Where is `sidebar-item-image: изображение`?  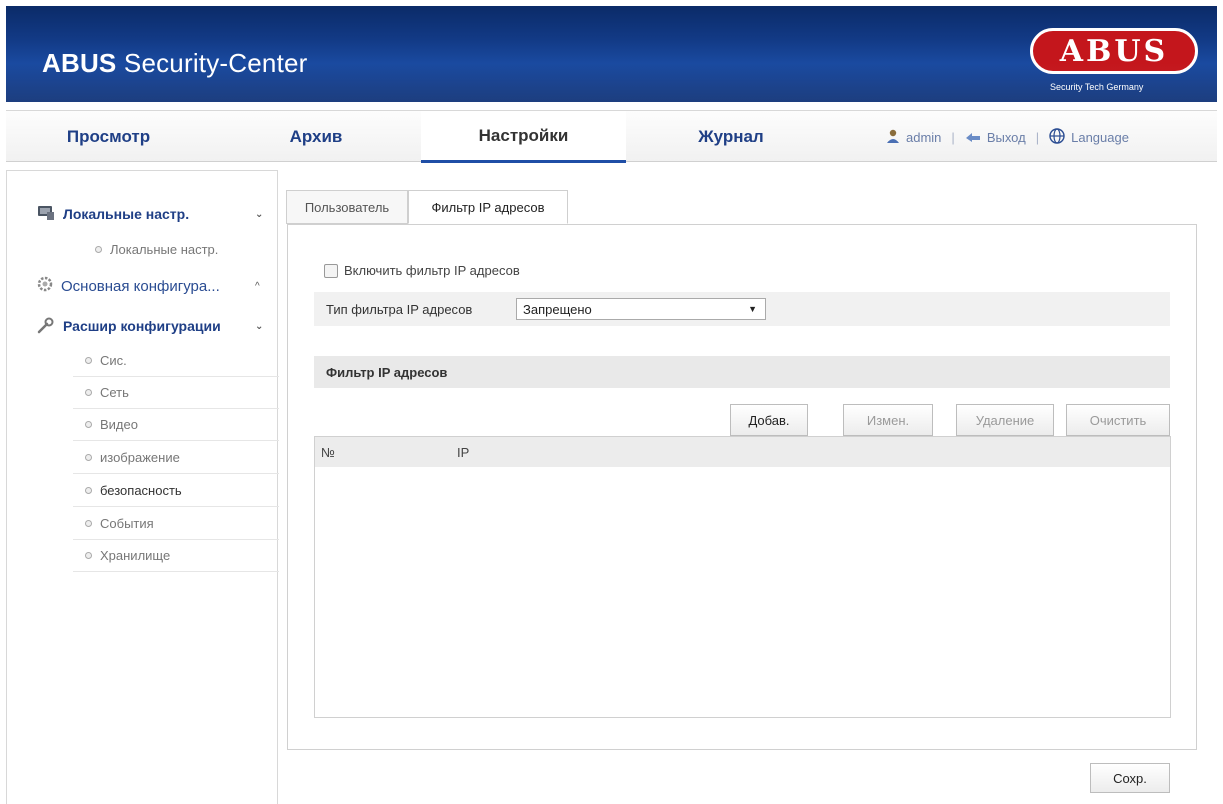
sidebar-item-image: изображение is located at coordinates (176, 458).